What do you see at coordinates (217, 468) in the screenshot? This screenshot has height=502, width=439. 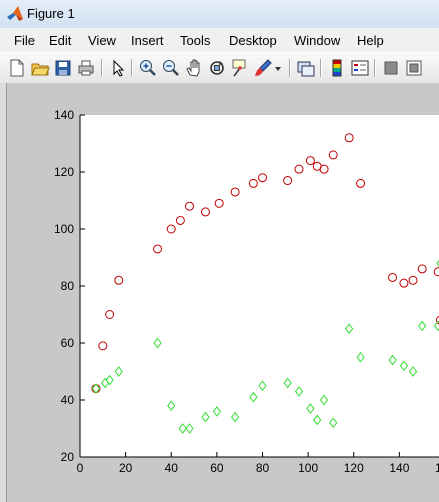 I see `x-tick-label: 60` at bounding box center [217, 468].